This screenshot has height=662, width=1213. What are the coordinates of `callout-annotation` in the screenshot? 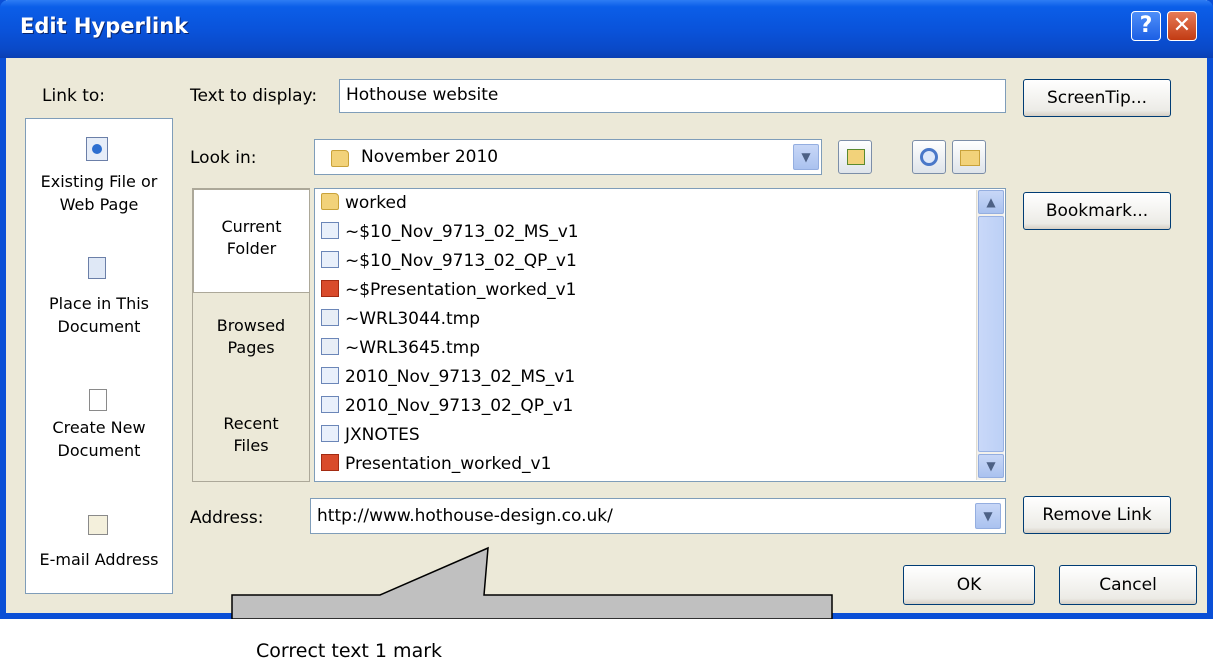 It's located at (532, 582).